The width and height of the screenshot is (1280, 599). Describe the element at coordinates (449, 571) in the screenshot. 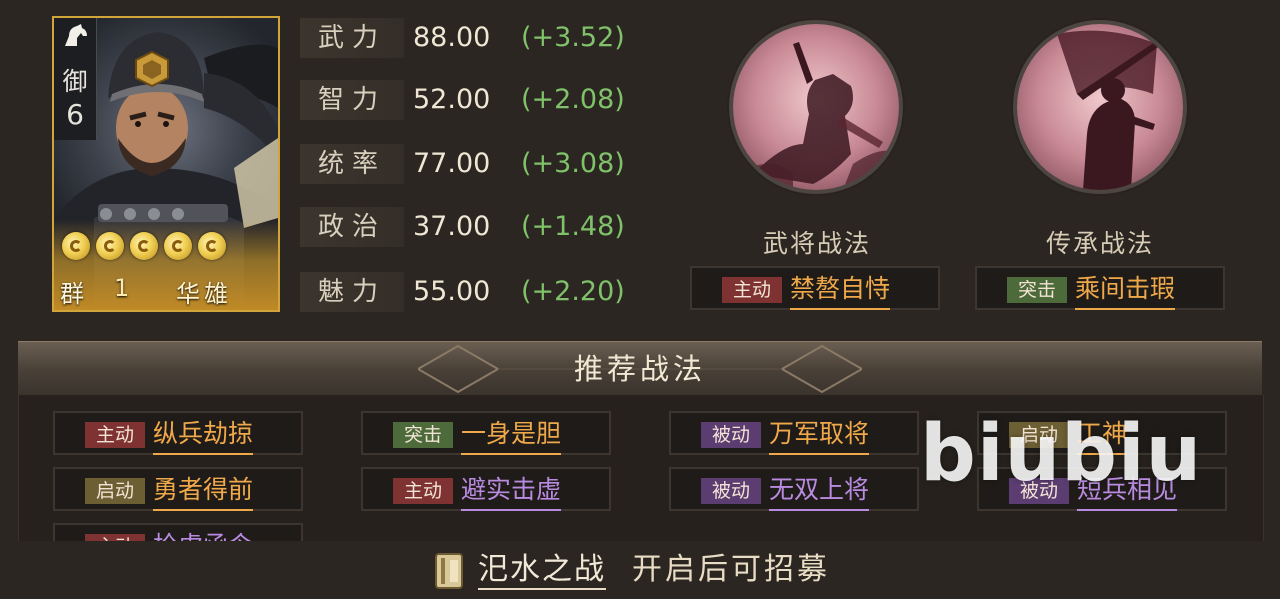

I see `book-icon` at that location.